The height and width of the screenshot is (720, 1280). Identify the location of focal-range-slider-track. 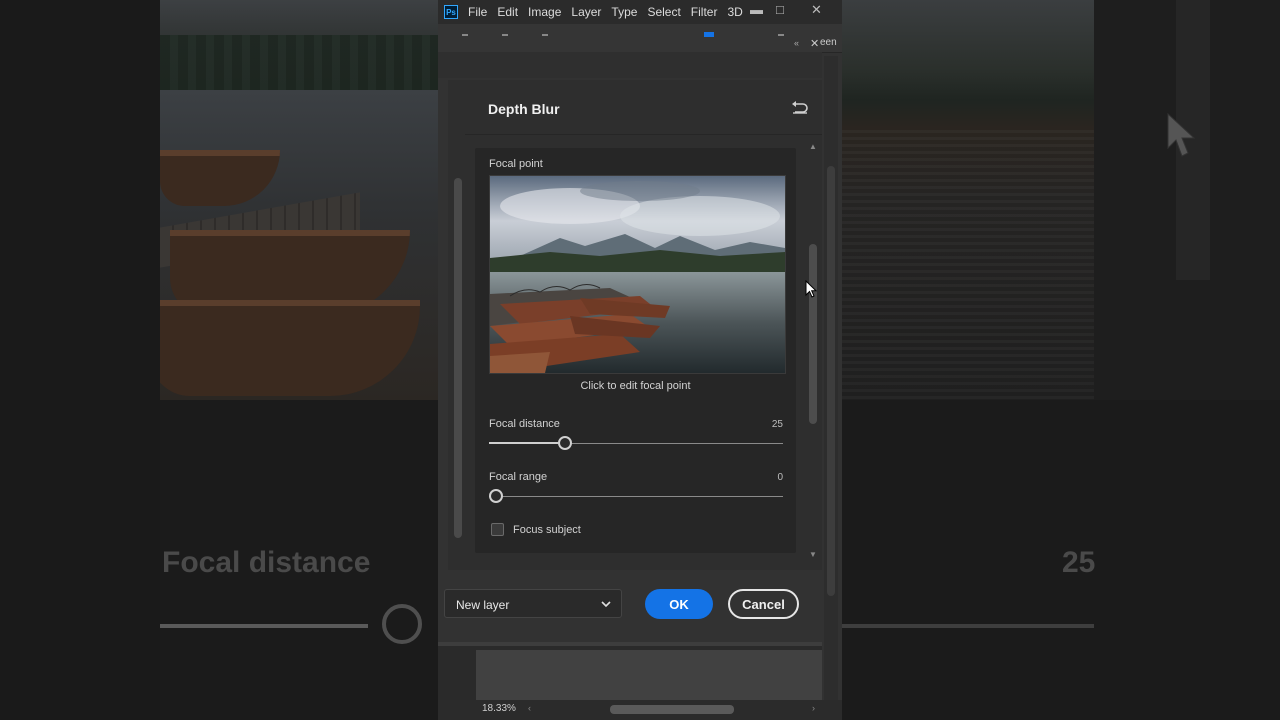
(636, 496).